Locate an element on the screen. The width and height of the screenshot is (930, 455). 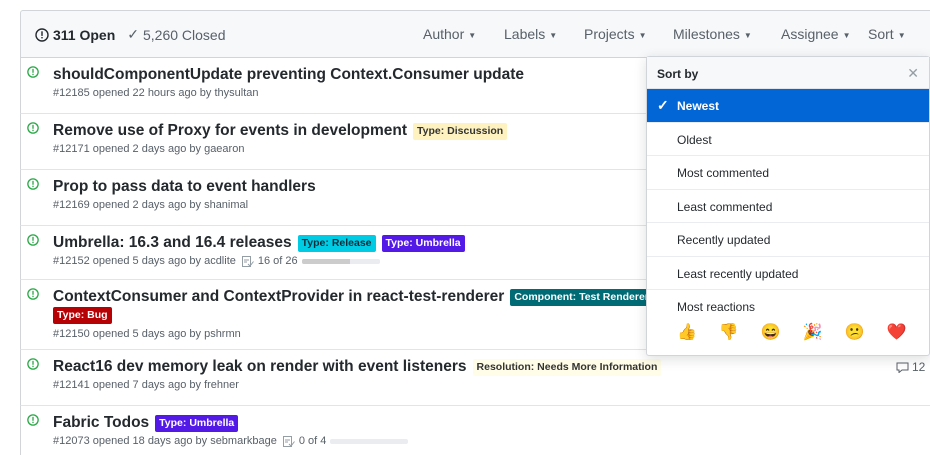
sort-option: Most commented is located at coordinates (788, 173).